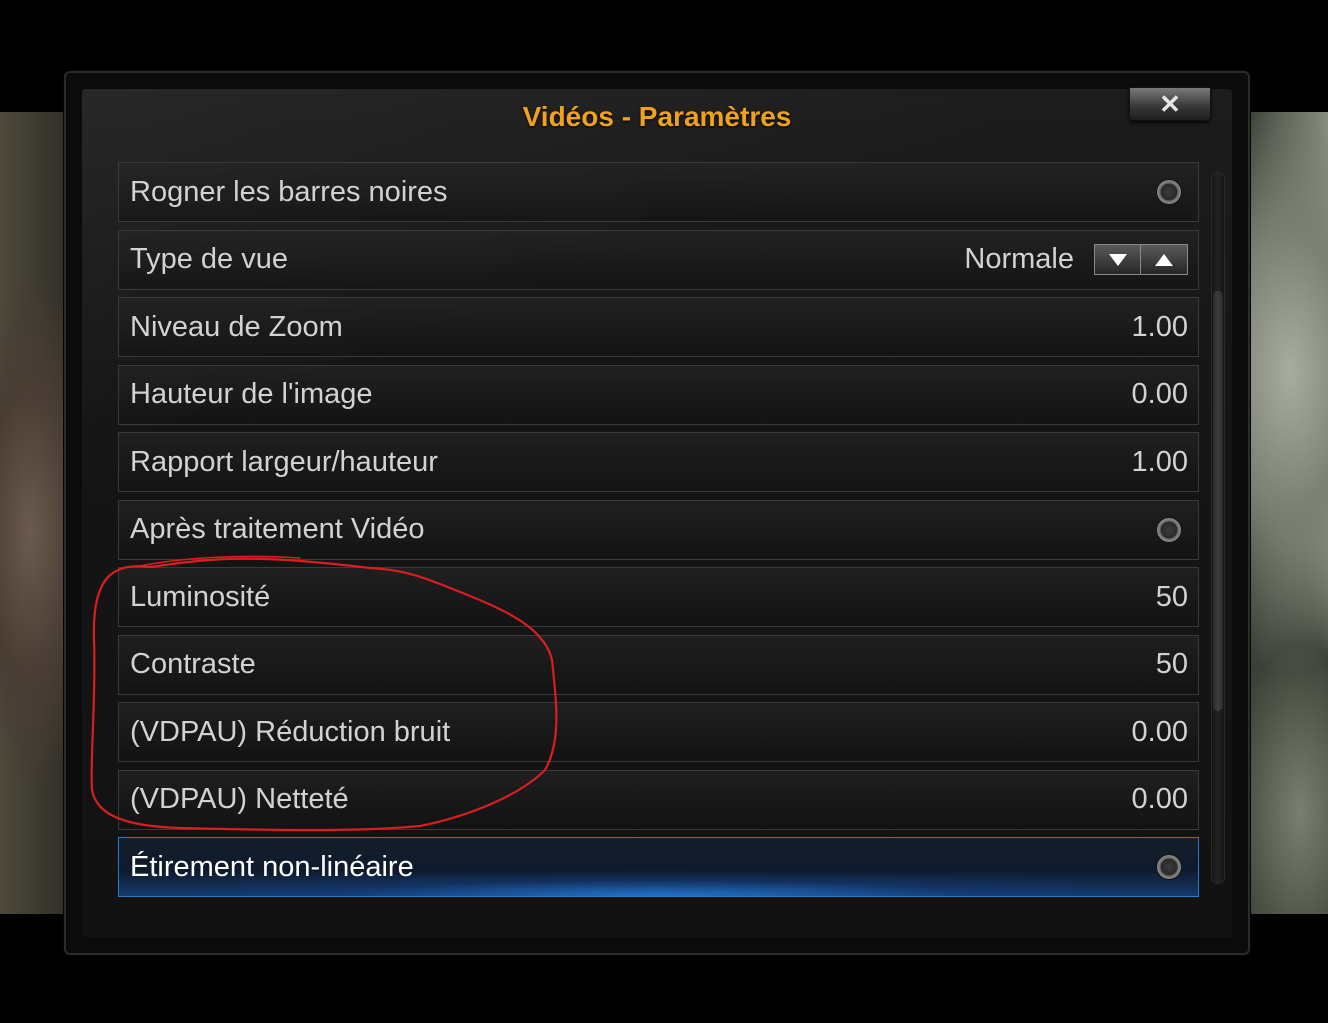  I want to click on setting-label: Contraste, so click(193, 664).